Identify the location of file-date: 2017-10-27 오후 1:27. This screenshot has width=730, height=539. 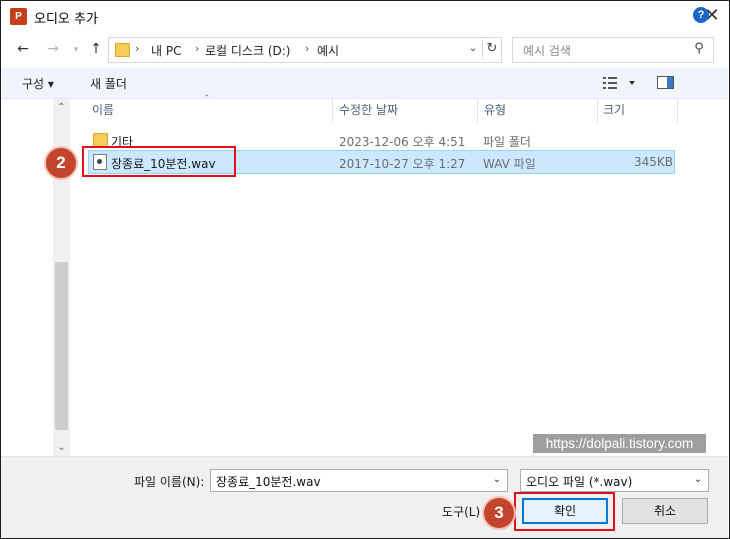
(402, 164).